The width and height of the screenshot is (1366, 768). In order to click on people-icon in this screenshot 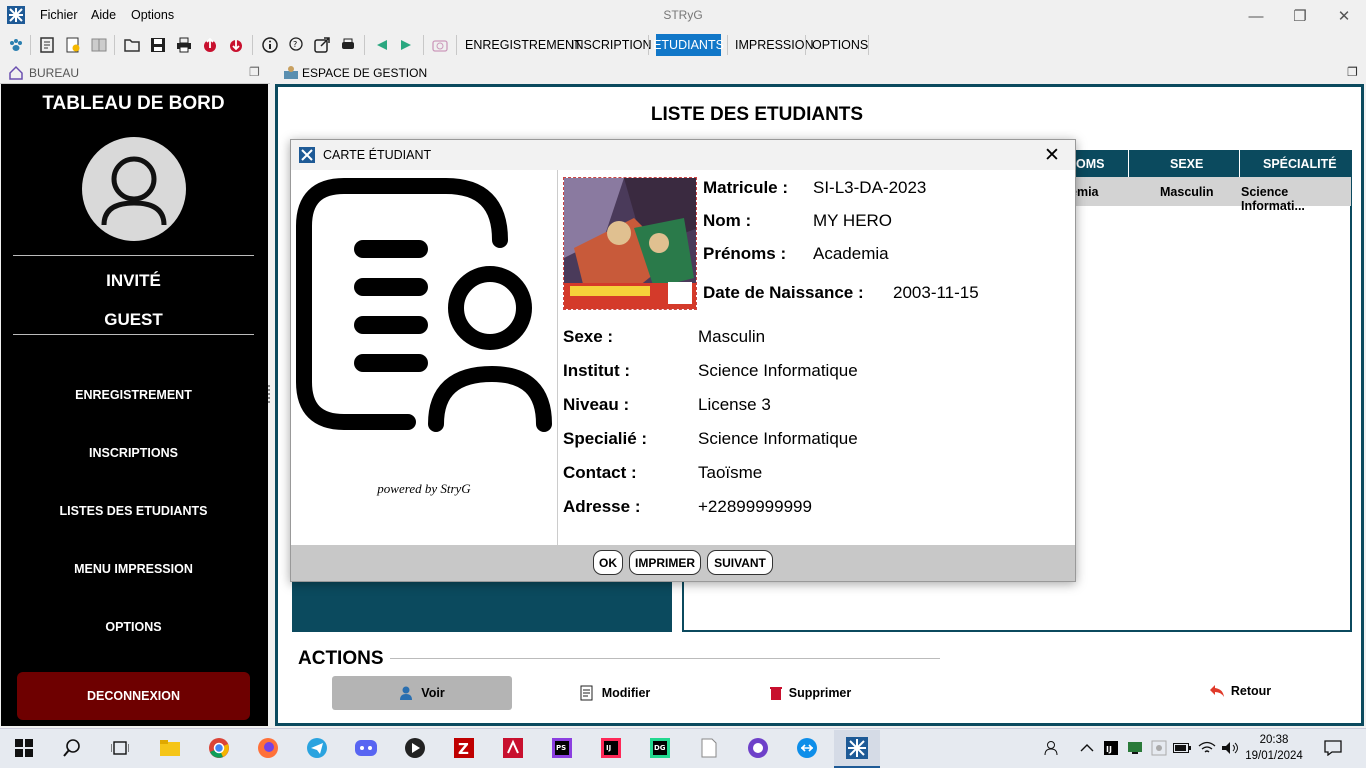, I will do `click(1051, 748)`.